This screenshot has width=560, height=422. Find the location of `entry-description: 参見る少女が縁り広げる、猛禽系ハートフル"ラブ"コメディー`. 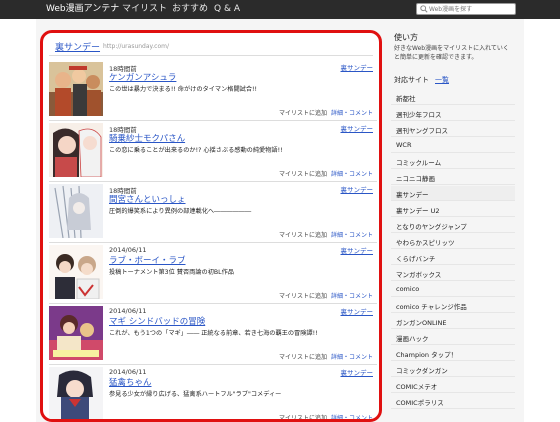

entry-description: 参見る少女が縁り広げる、猛禽系ハートフル"ラブ"コメディー is located at coordinates (195, 394).